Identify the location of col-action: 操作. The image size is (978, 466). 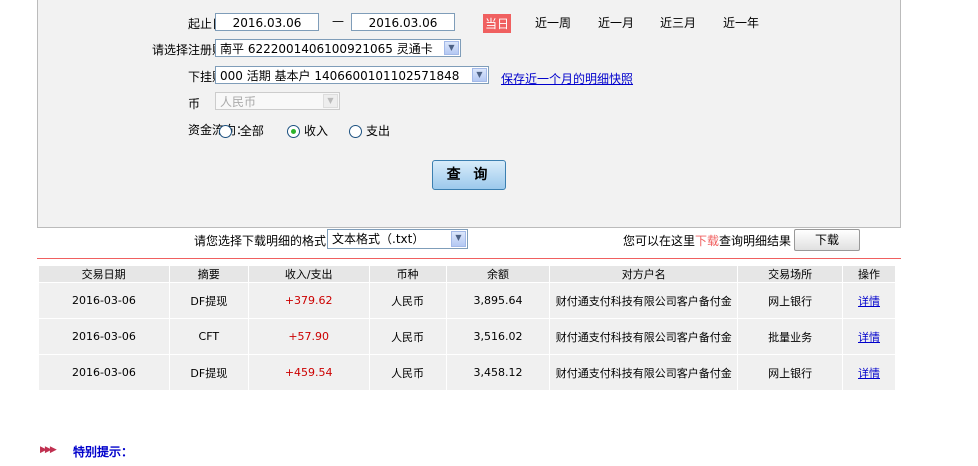
(869, 274).